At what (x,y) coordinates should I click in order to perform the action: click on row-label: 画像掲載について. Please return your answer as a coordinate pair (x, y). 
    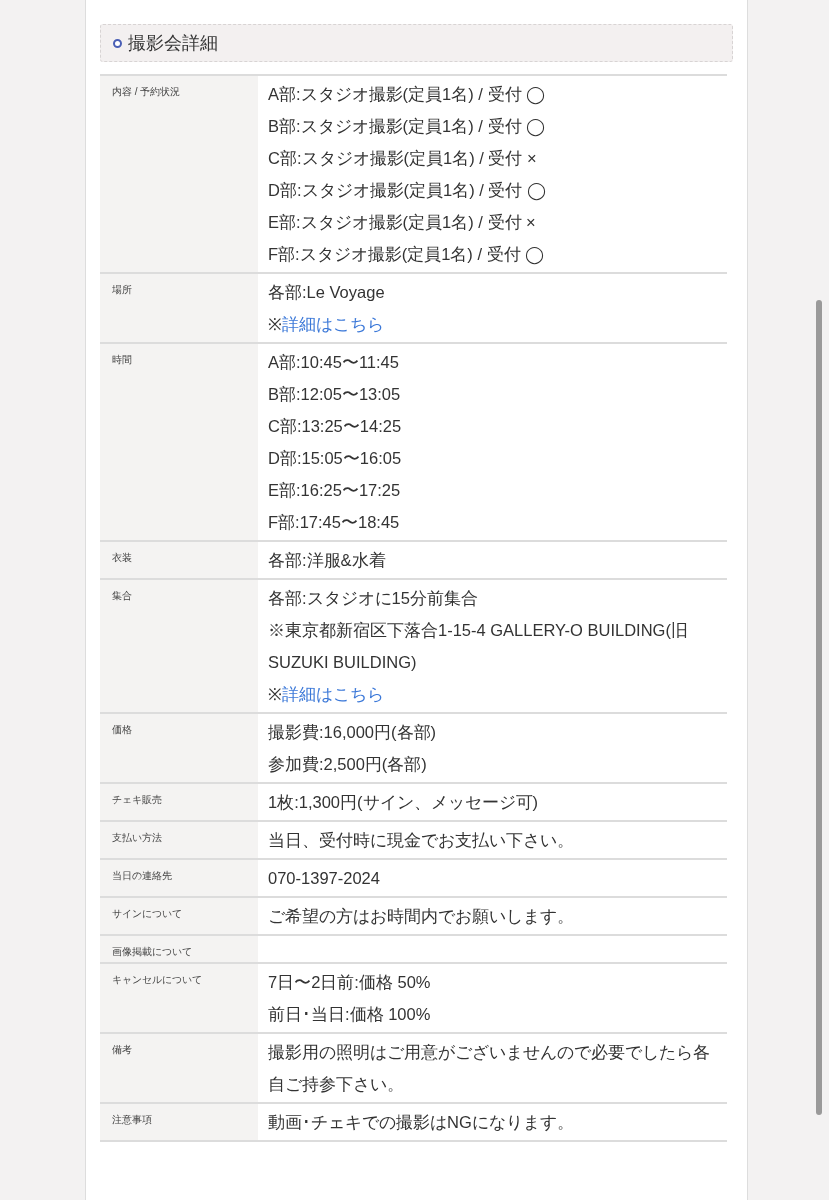
    Looking at the image, I should click on (179, 949).